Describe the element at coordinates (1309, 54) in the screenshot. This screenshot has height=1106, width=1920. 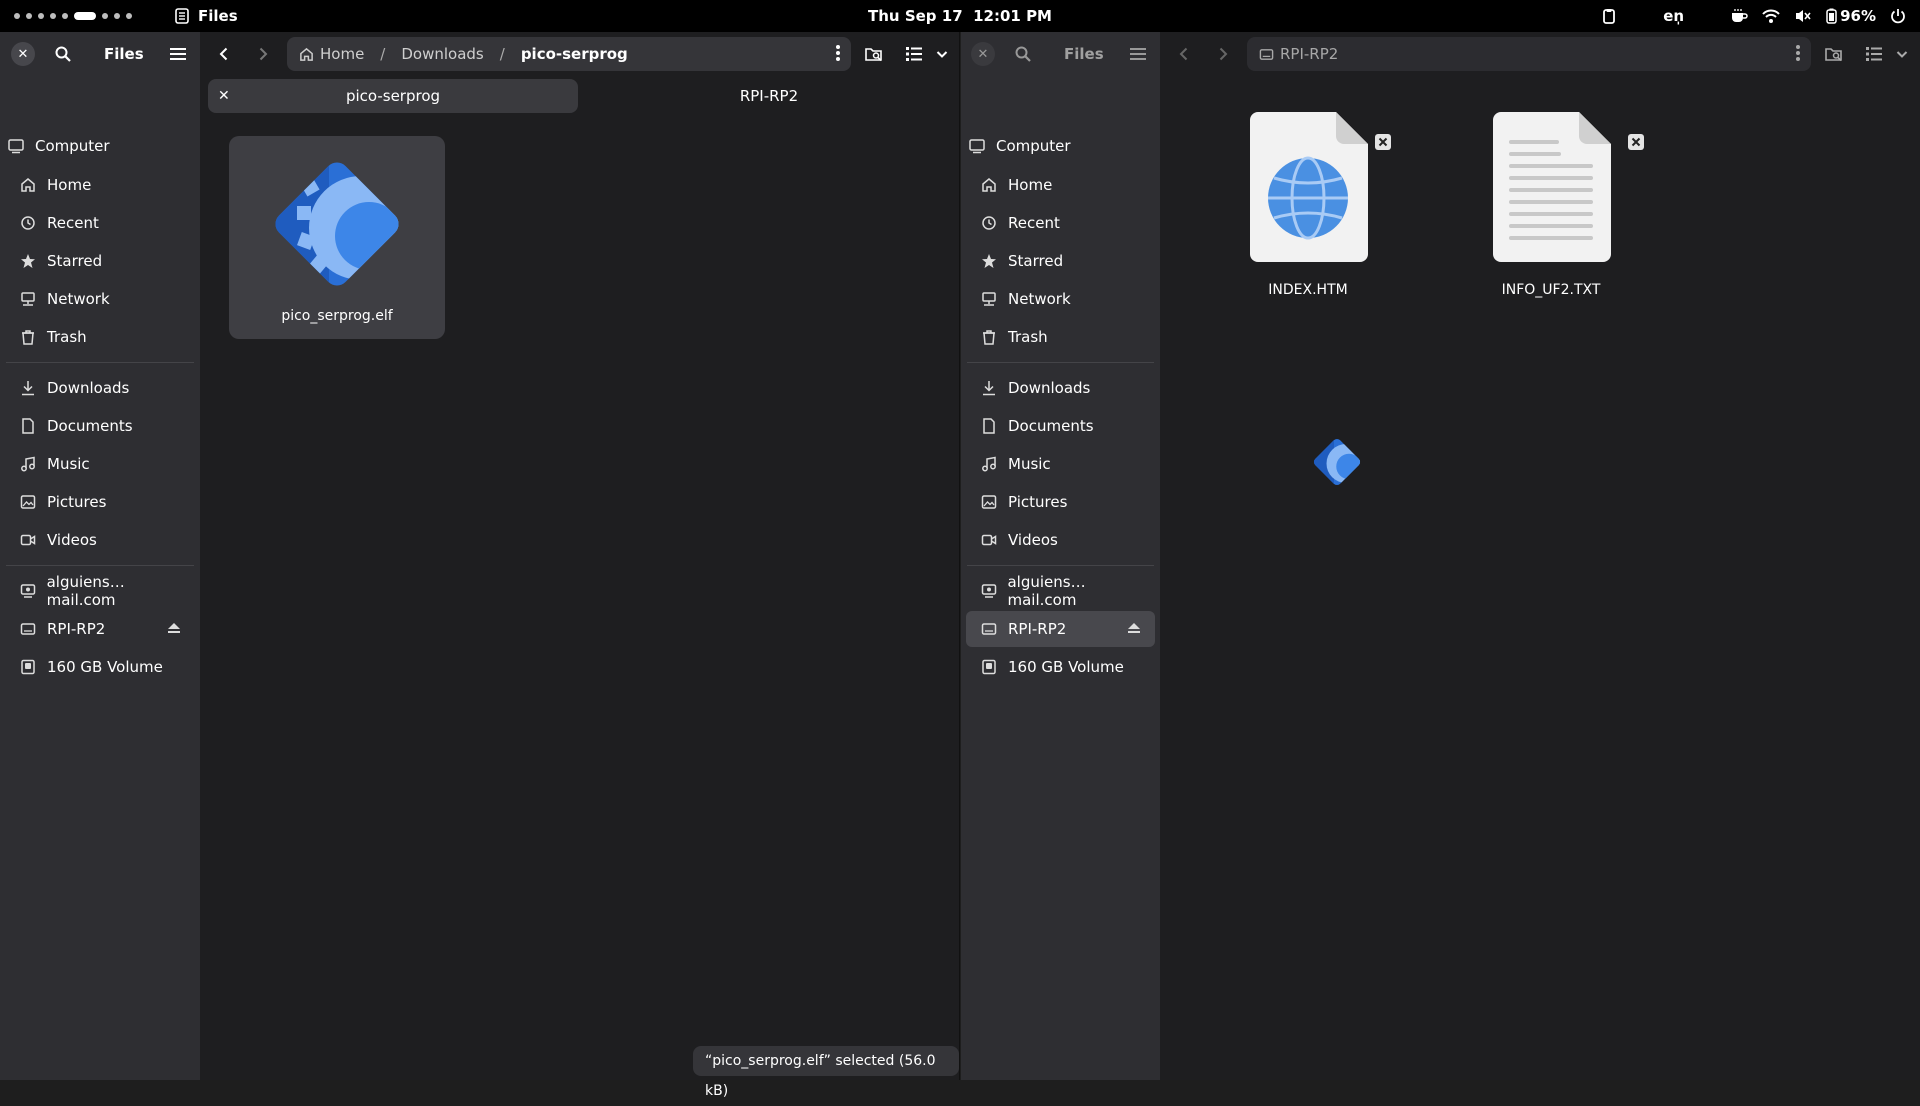
I see `breadcrumb-label: RPI-RP2` at that location.